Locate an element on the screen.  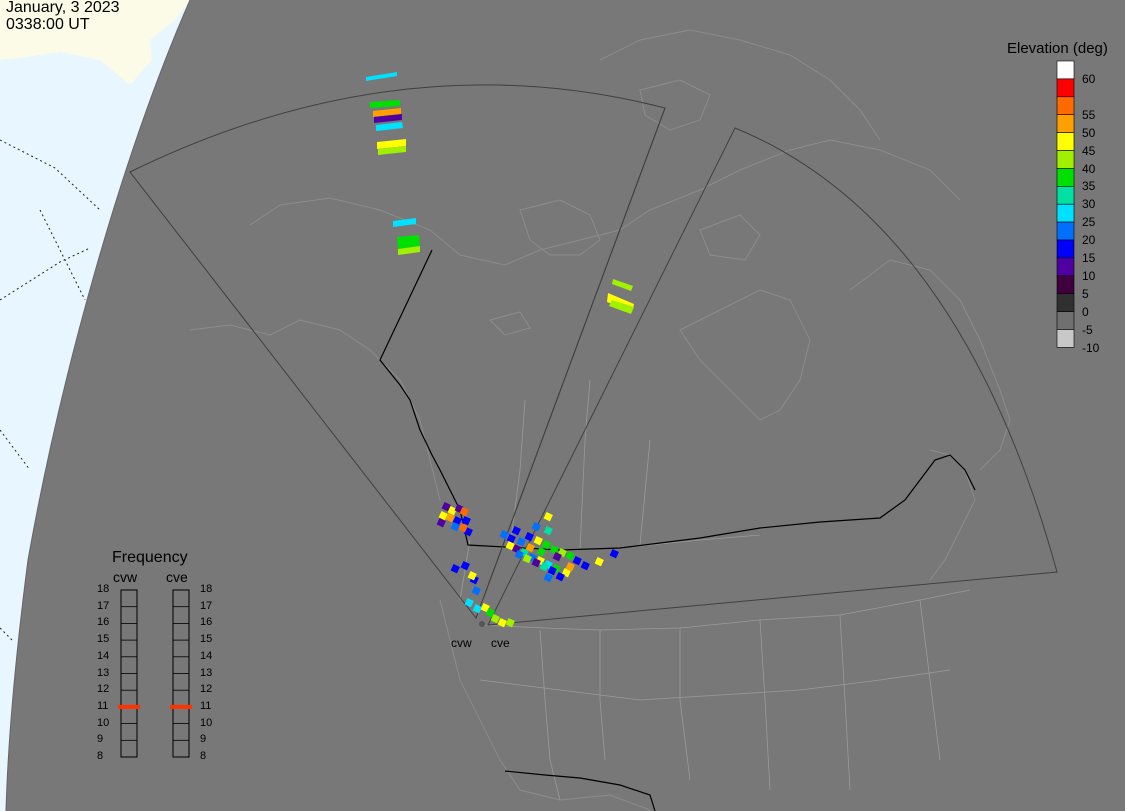
elevation-tick-label: 5 is located at coordinates (1085, 293).